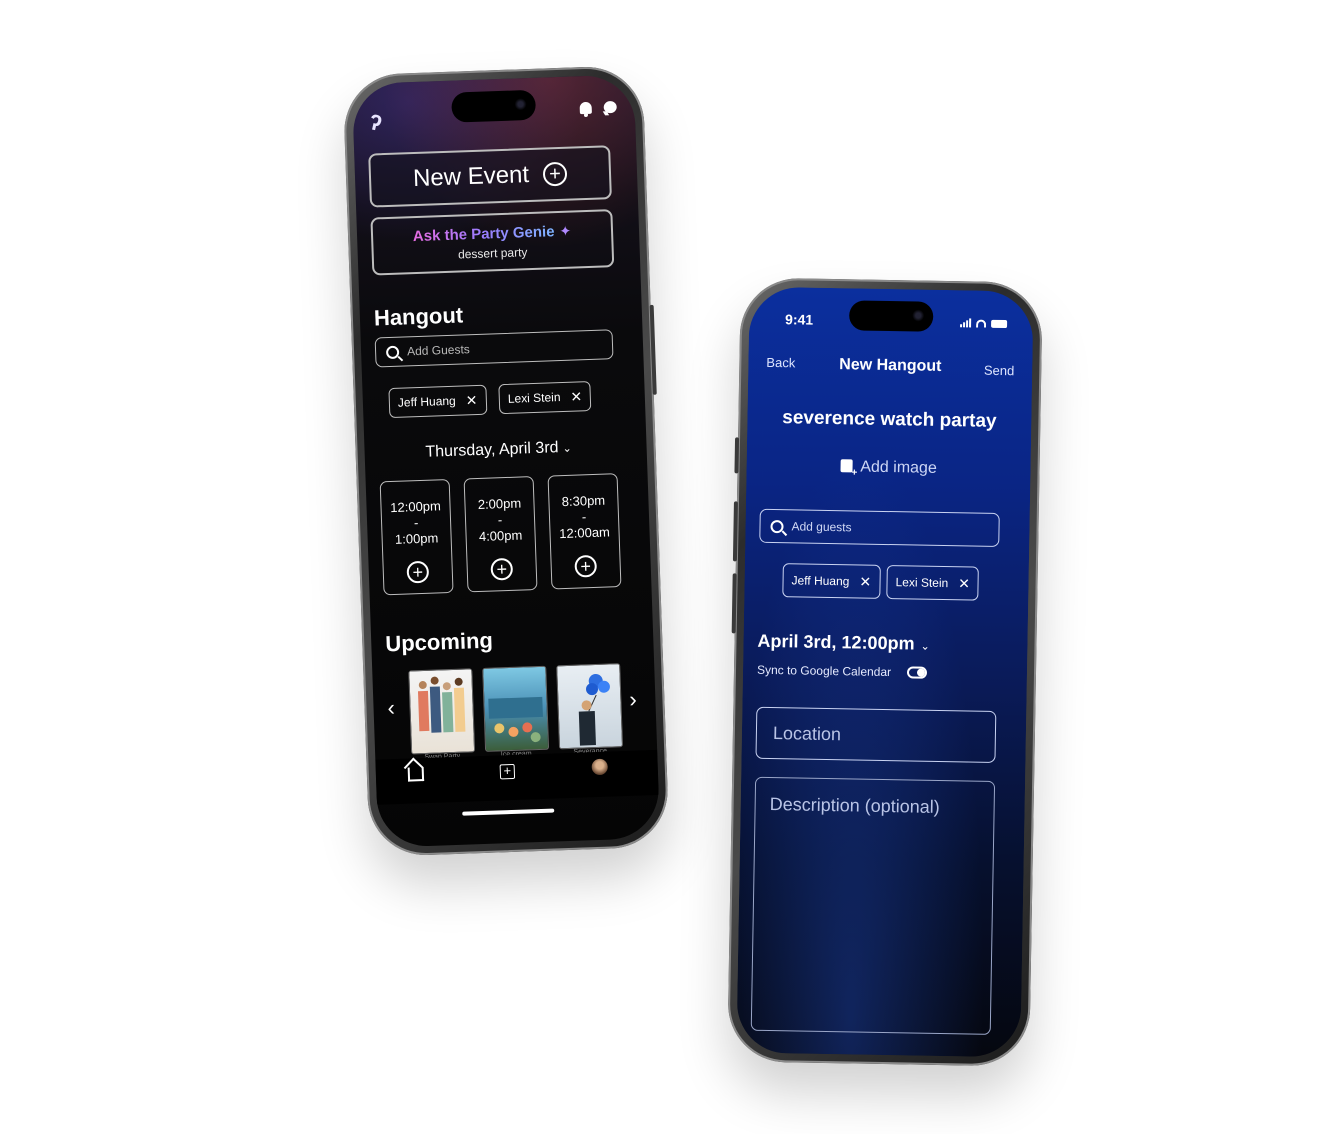  What do you see at coordinates (494, 348) in the screenshot?
I see `add-guests-search-input: Add Guests` at bounding box center [494, 348].